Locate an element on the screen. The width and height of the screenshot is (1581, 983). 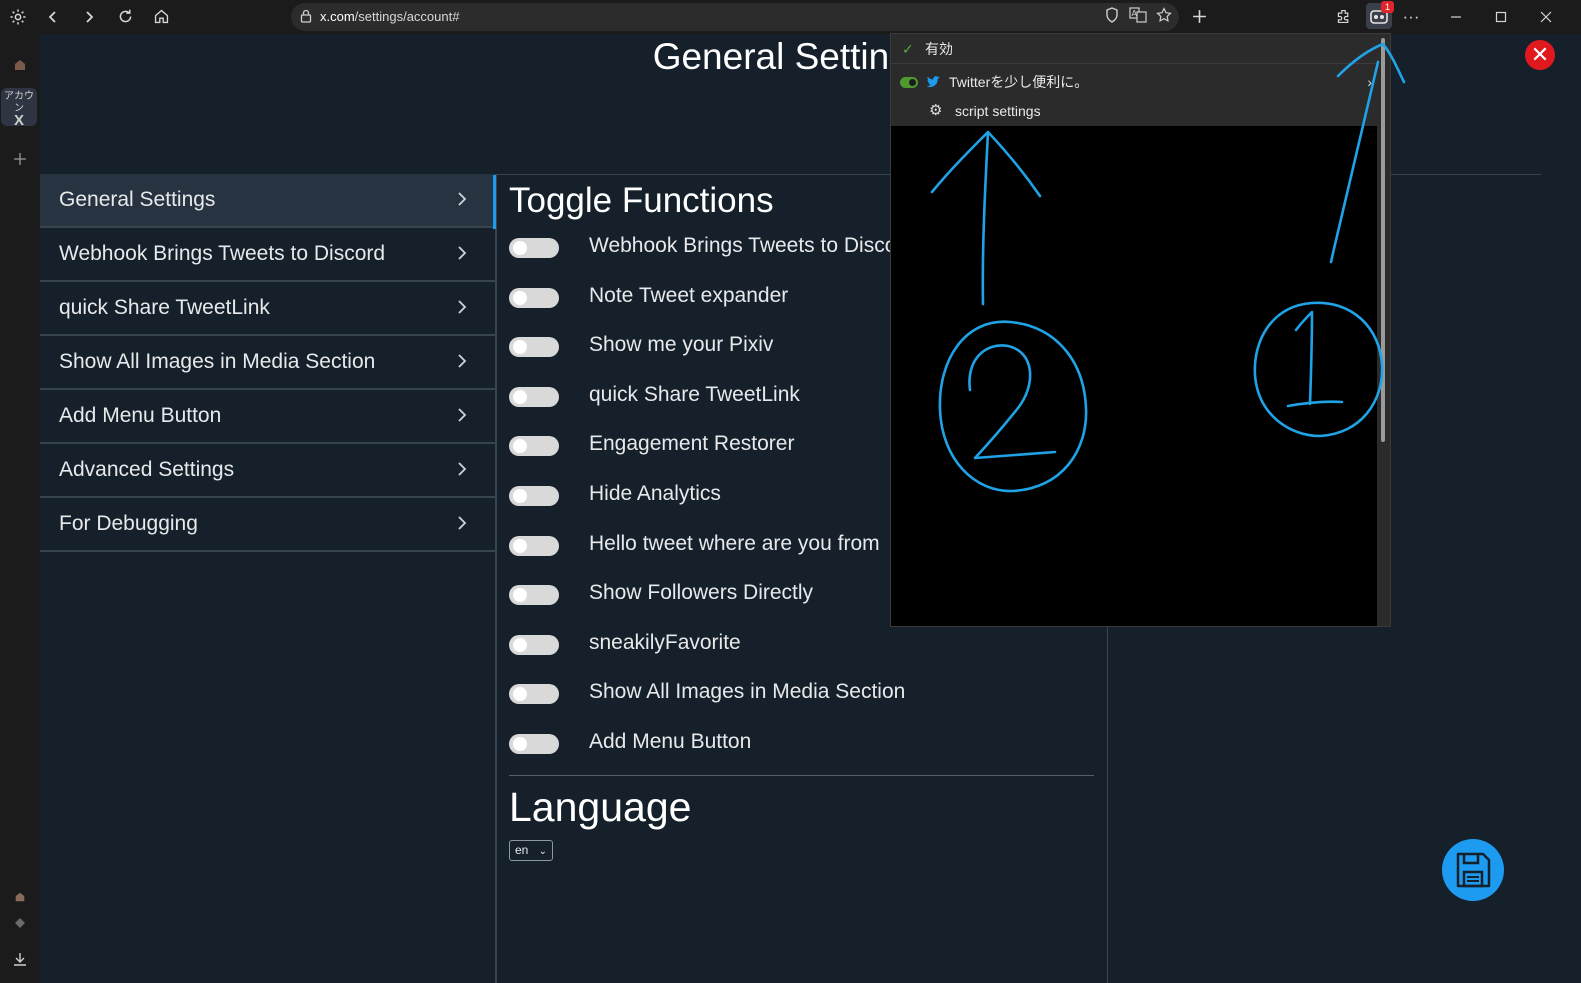
chevron-down-icon: ⌄ is located at coordinates (542, 851).